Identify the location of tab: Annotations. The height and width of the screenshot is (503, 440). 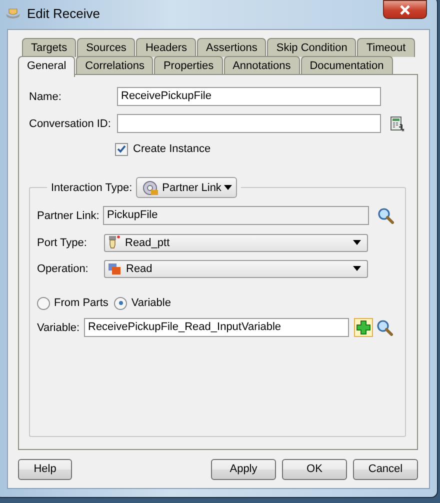
(262, 65).